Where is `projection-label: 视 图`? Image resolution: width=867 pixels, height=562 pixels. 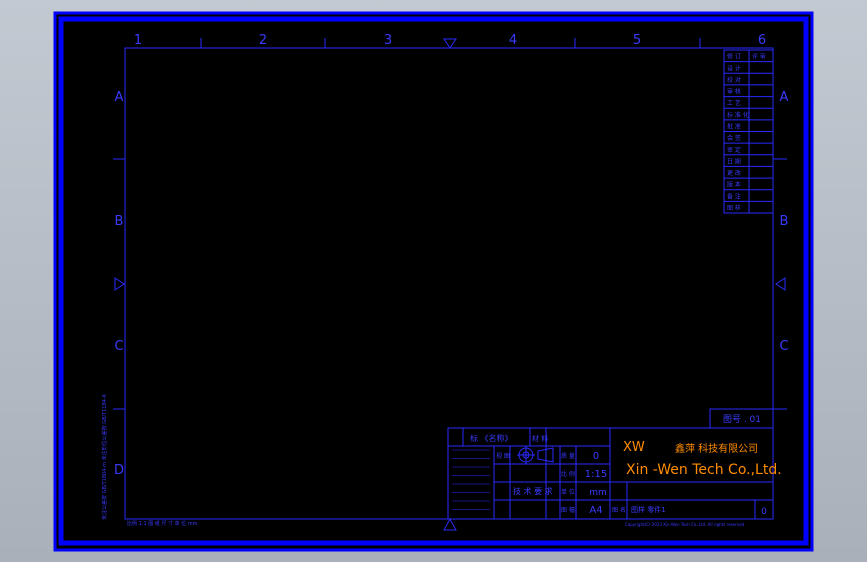 projection-label: 视 图 is located at coordinates (503, 456).